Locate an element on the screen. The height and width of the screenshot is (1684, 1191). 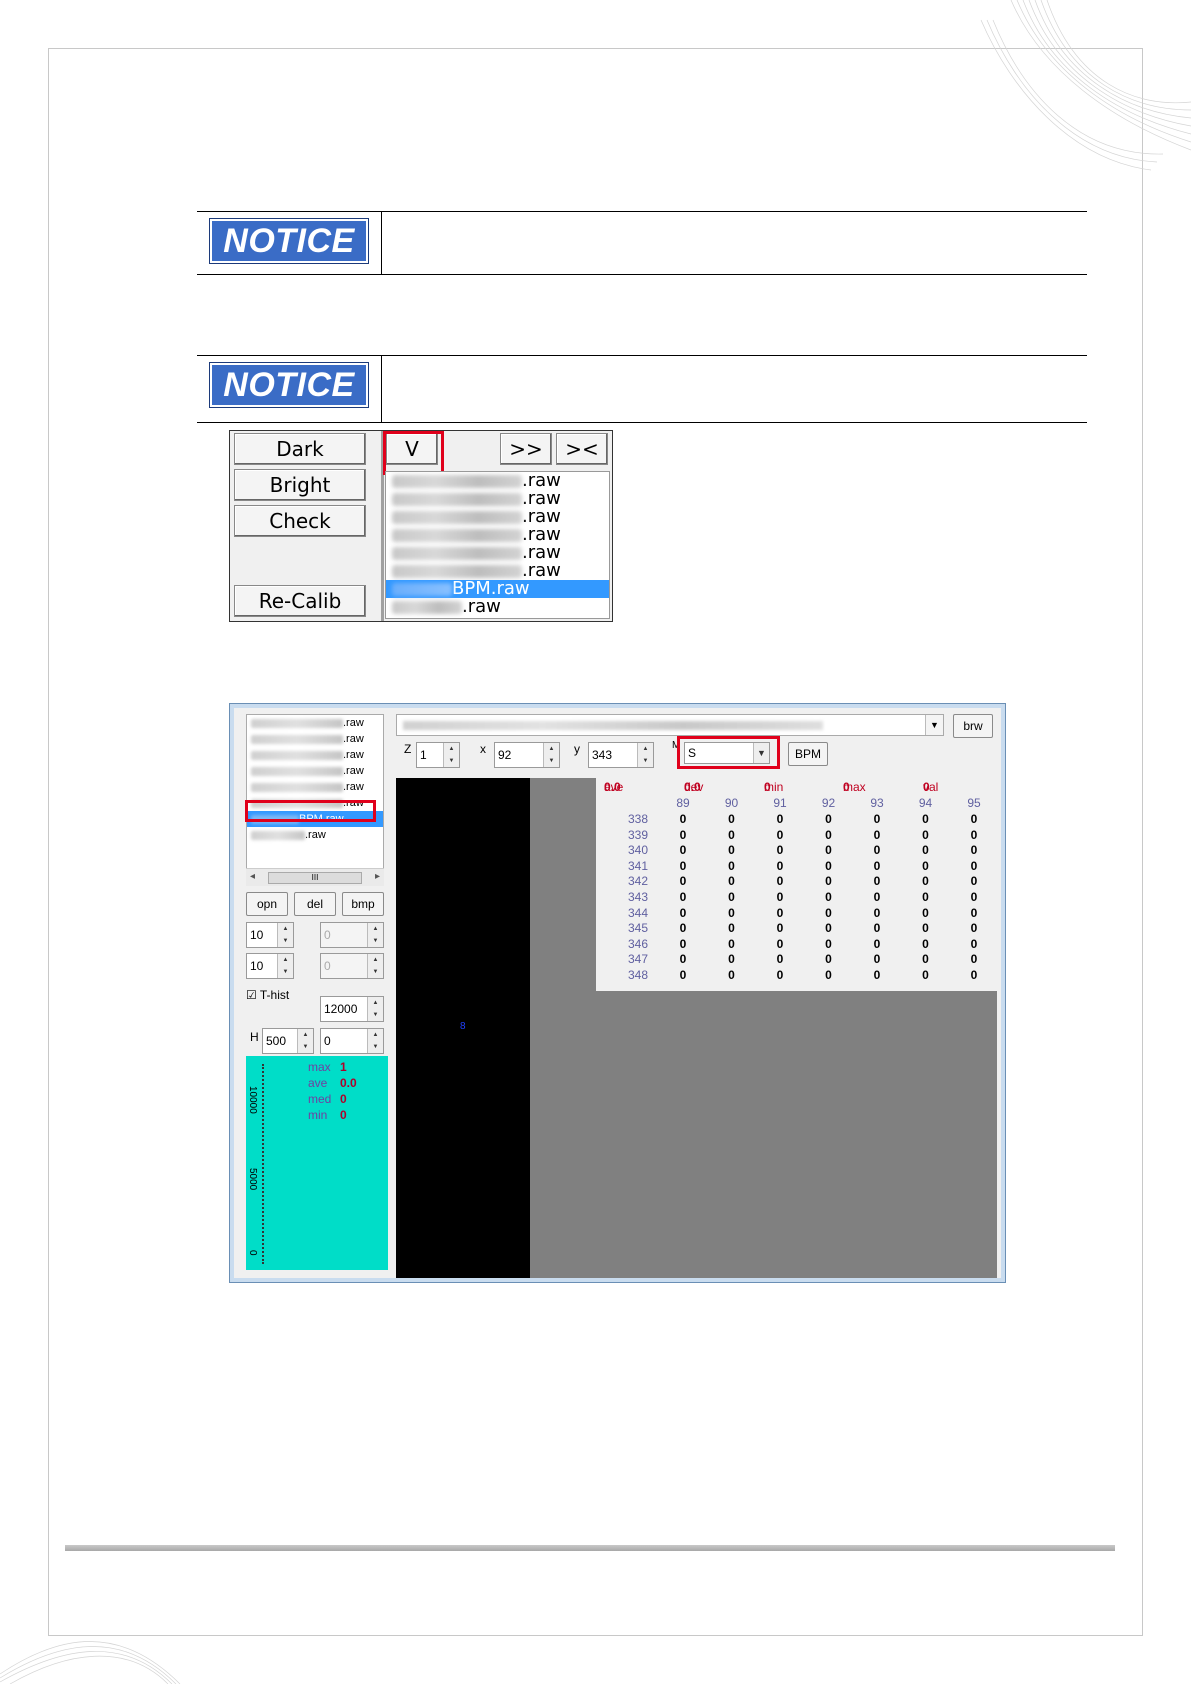
y-field: 343 ▲ ▼ is located at coordinates (621, 755).